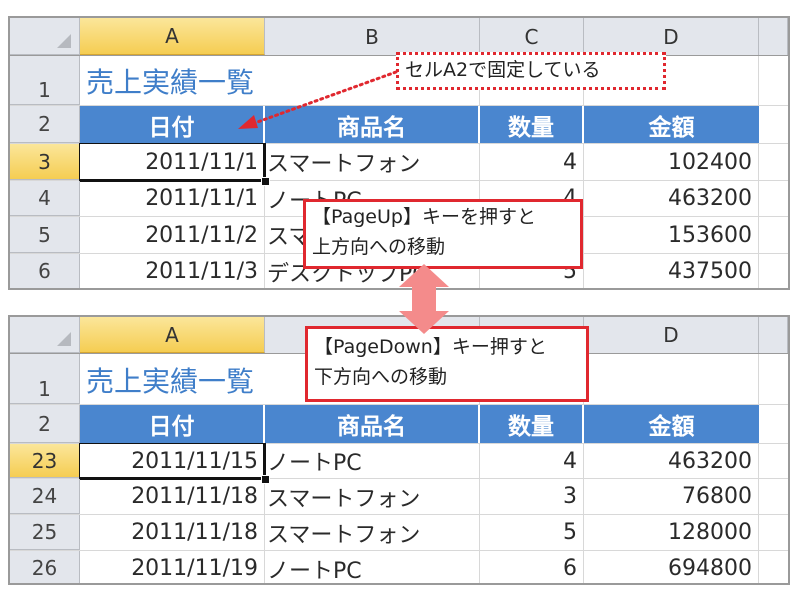  I want to click on column-header-c: C, so click(532, 36).